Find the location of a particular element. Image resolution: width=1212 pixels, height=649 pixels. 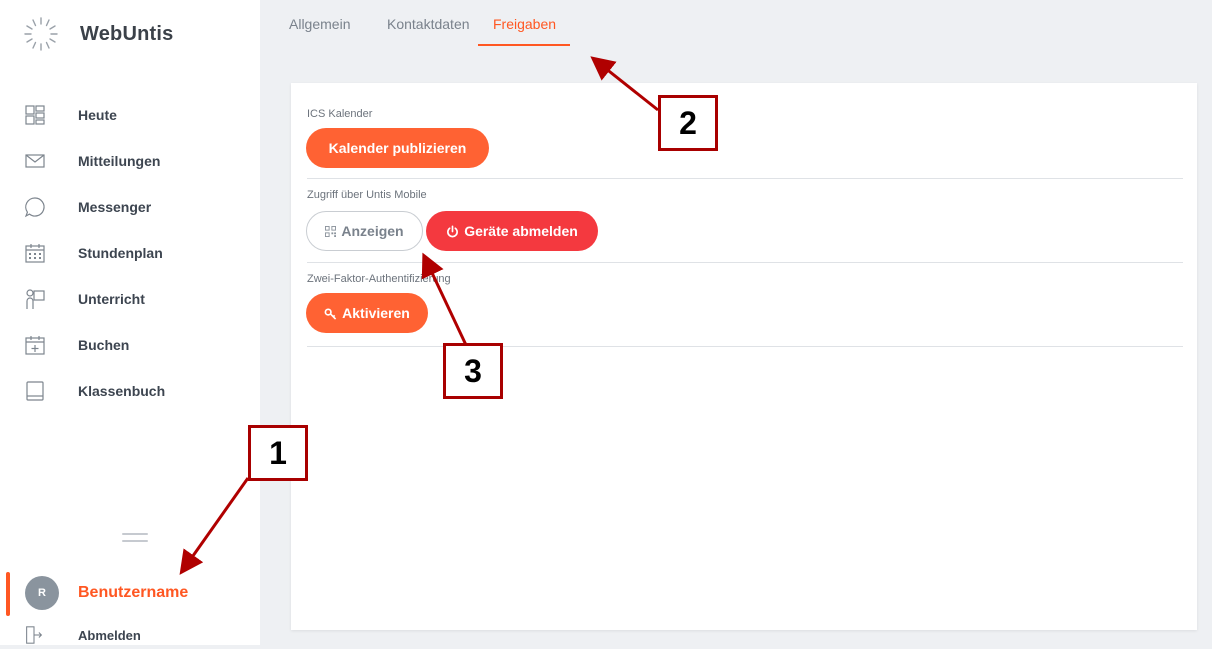

section-label-mobile: Zugriff über Untis Mobile is located at coordinates (367, 195).